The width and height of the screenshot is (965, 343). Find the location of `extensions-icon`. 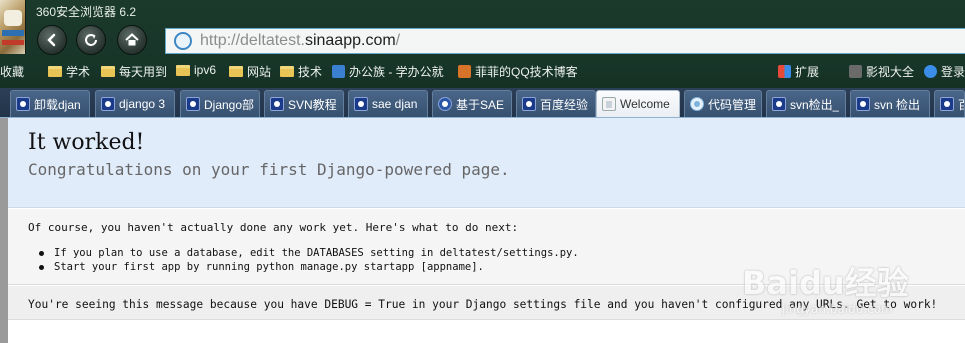

extensions-icon is located at coordinates (784, 71).